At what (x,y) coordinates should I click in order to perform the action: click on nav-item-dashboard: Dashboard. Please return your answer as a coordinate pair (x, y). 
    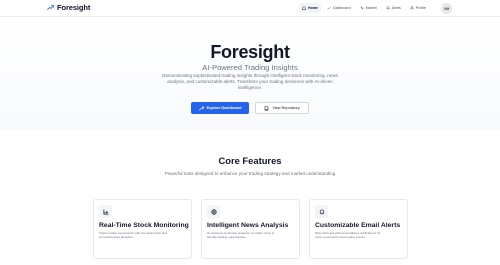
    Looking at the image, I should click on (339, 8).